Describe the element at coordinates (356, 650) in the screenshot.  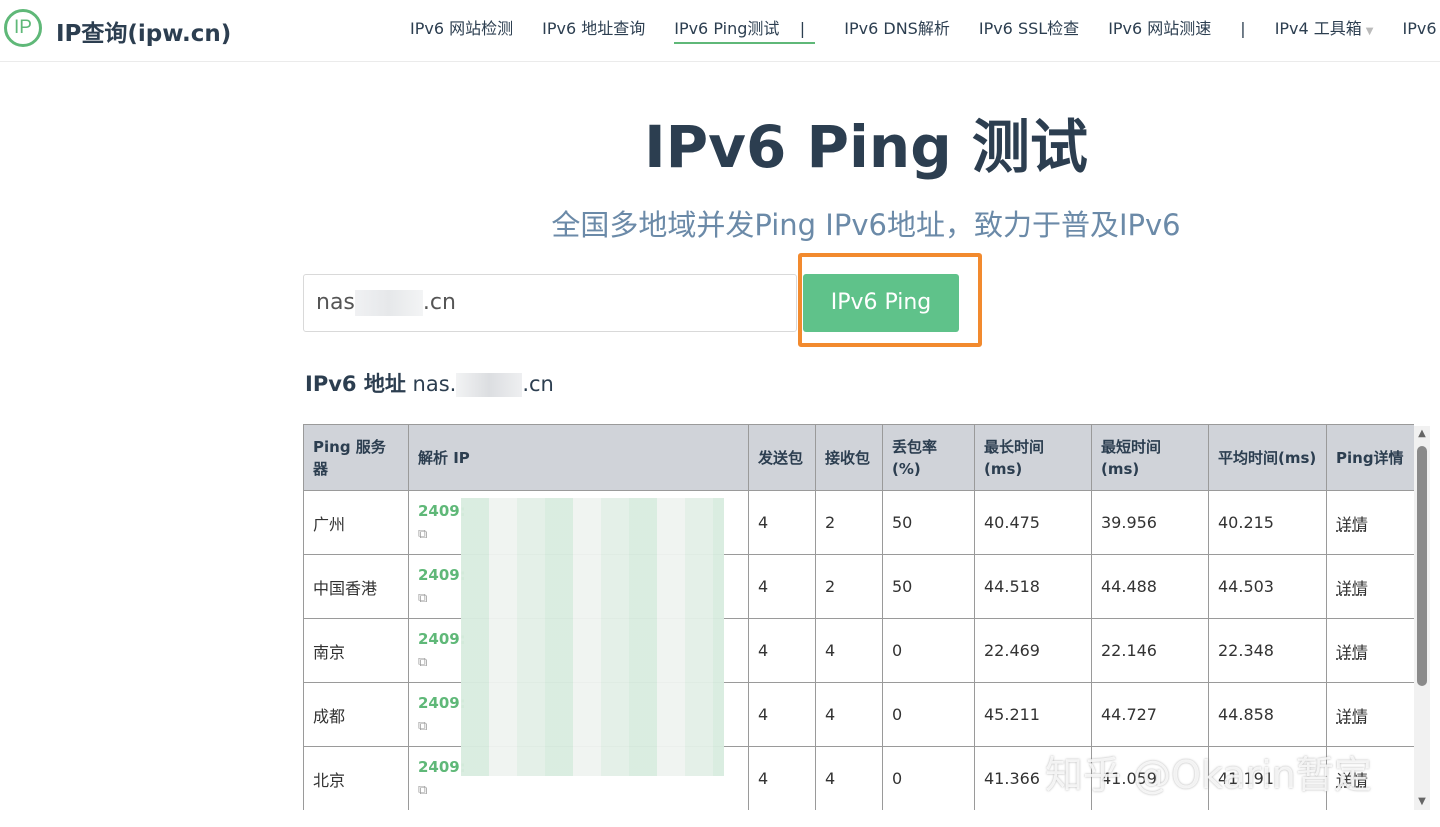
I see `cell-server: 南京` at that location.